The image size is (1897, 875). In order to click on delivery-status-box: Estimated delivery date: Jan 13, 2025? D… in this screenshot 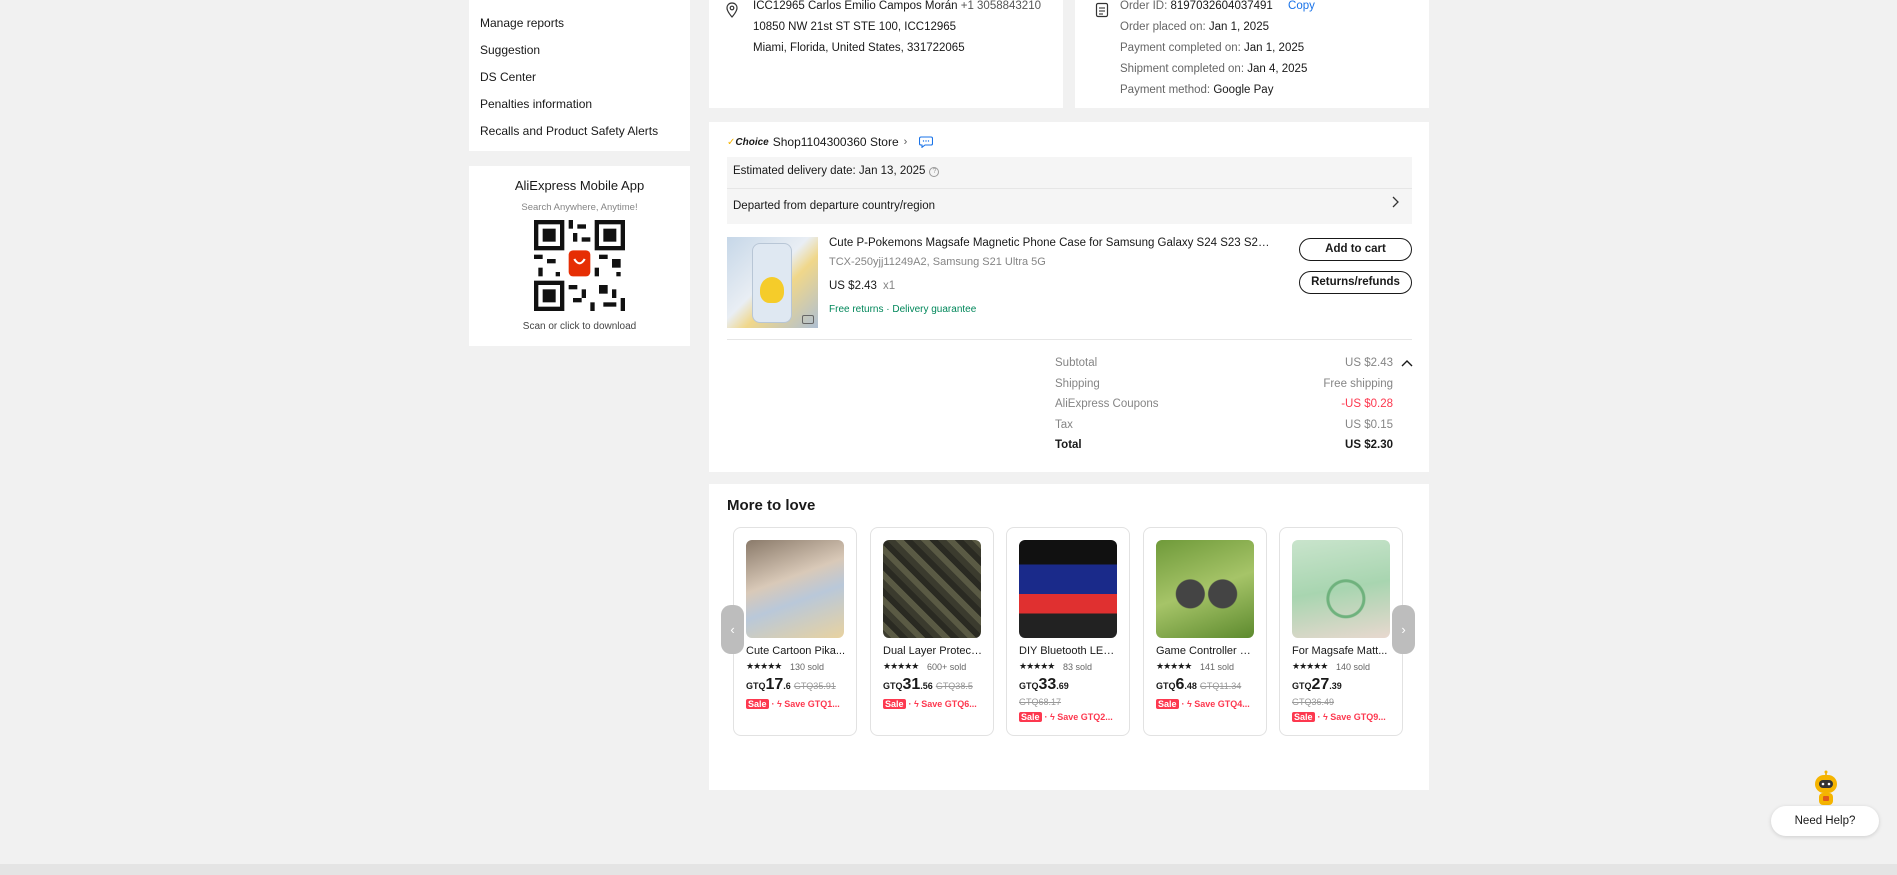, I will do `click(1069, 190)`.